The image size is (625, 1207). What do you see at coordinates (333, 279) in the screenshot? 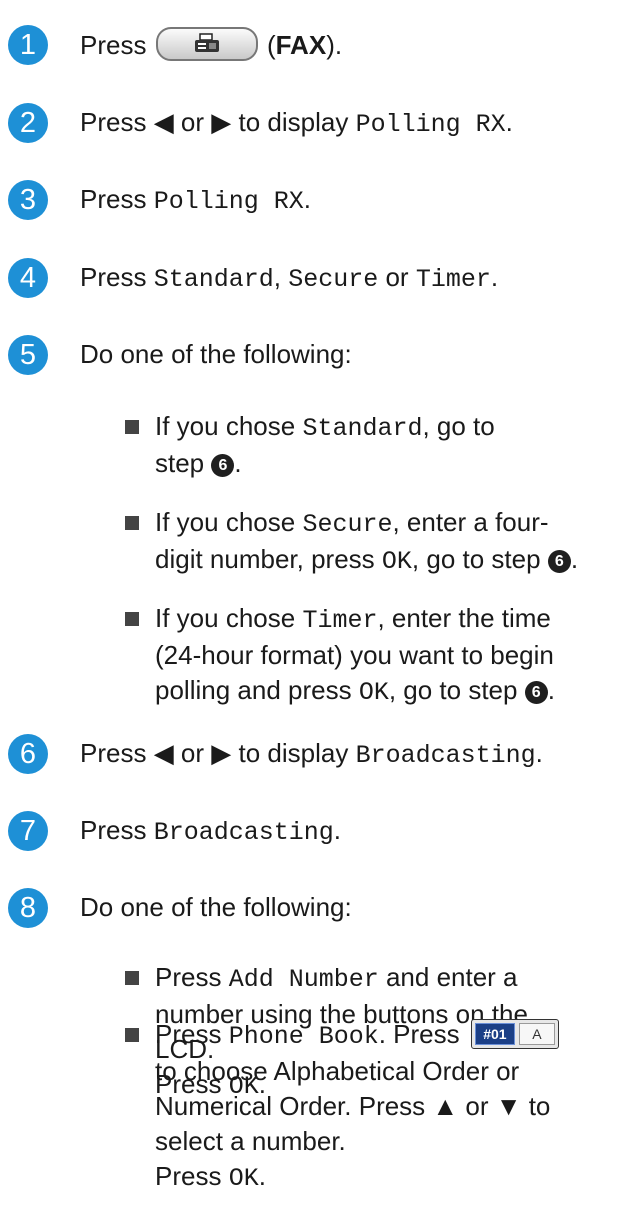
I see `secure-label: Secure` at bounding box center [333, 279].